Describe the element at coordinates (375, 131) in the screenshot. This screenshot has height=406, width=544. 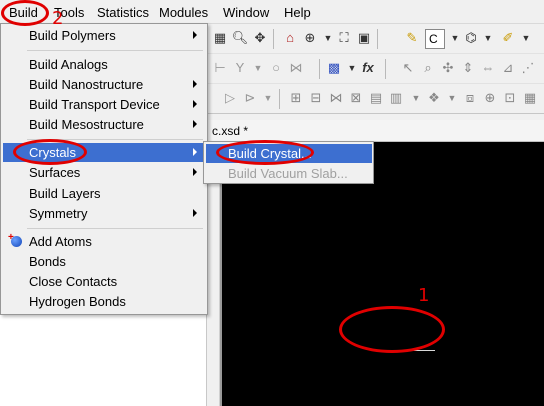
I see `document-tab: c.xsd *` at that location.